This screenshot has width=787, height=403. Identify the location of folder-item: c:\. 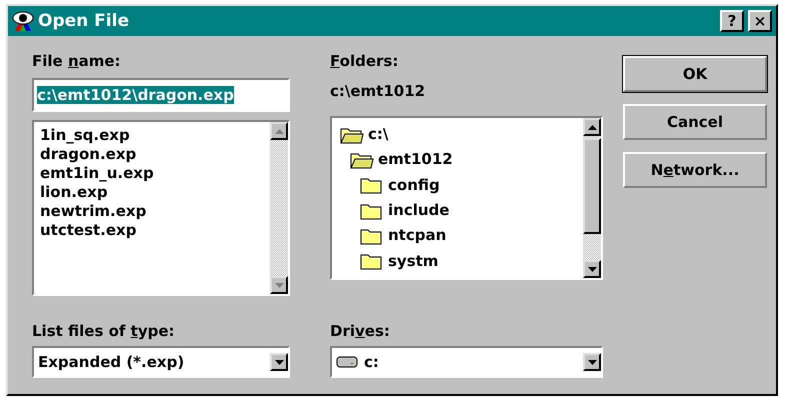
(457, 135).